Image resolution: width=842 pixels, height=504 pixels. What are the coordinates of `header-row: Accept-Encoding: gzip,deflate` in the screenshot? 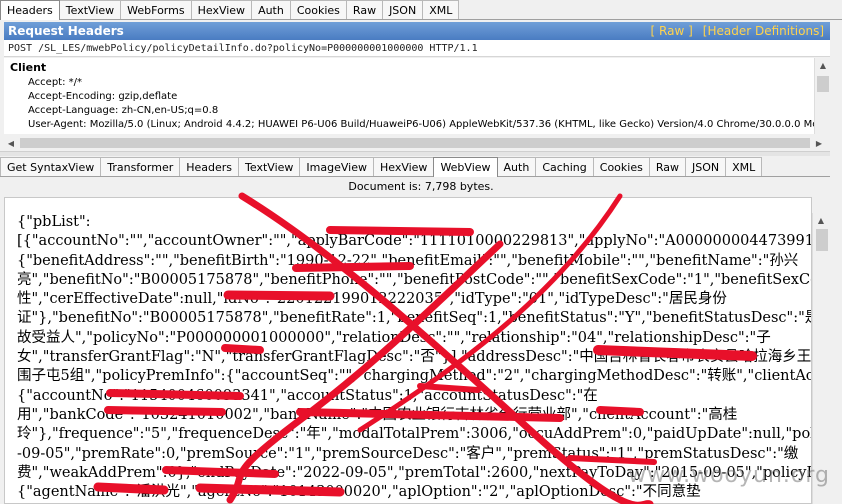 It's located at (409, 96).